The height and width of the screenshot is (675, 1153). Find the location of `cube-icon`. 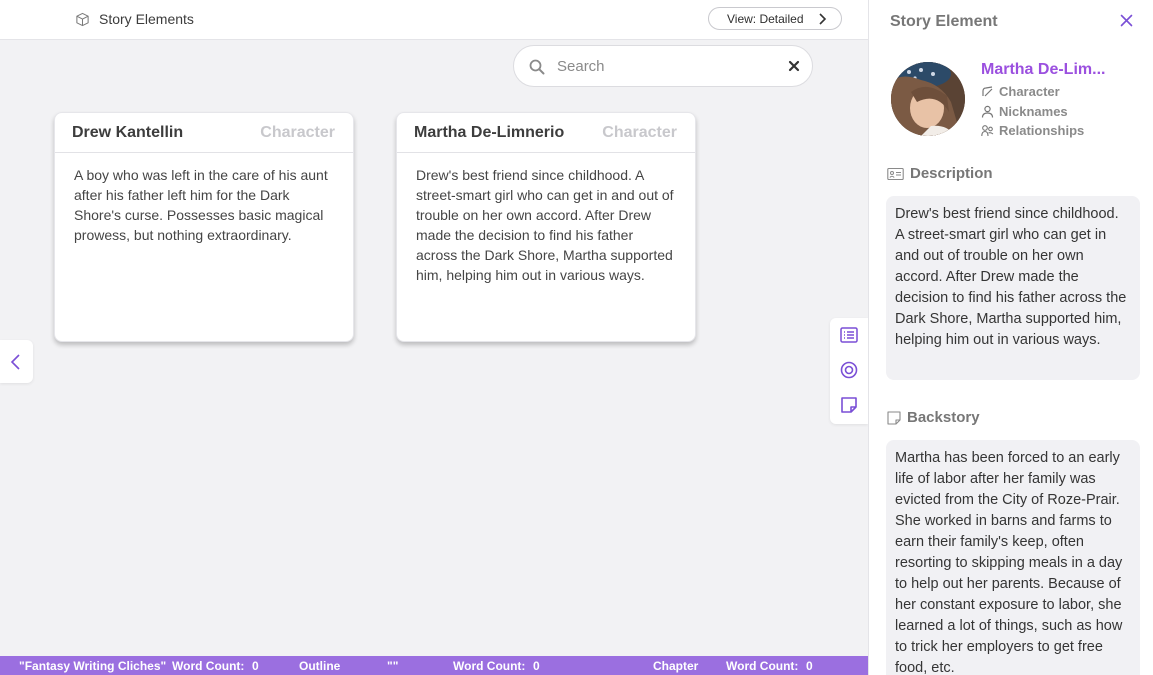

cube-icon is located at coordinates (82, 19).